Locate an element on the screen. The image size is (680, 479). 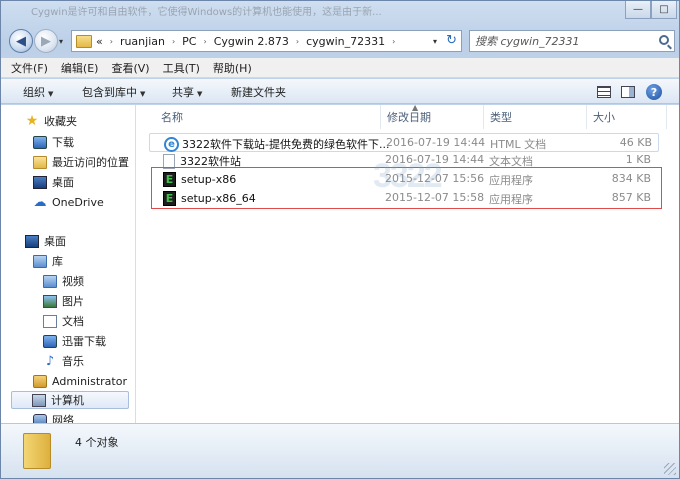
include-in-library-button: 包含到库中 ▼ is located at coordinates (113, 92).